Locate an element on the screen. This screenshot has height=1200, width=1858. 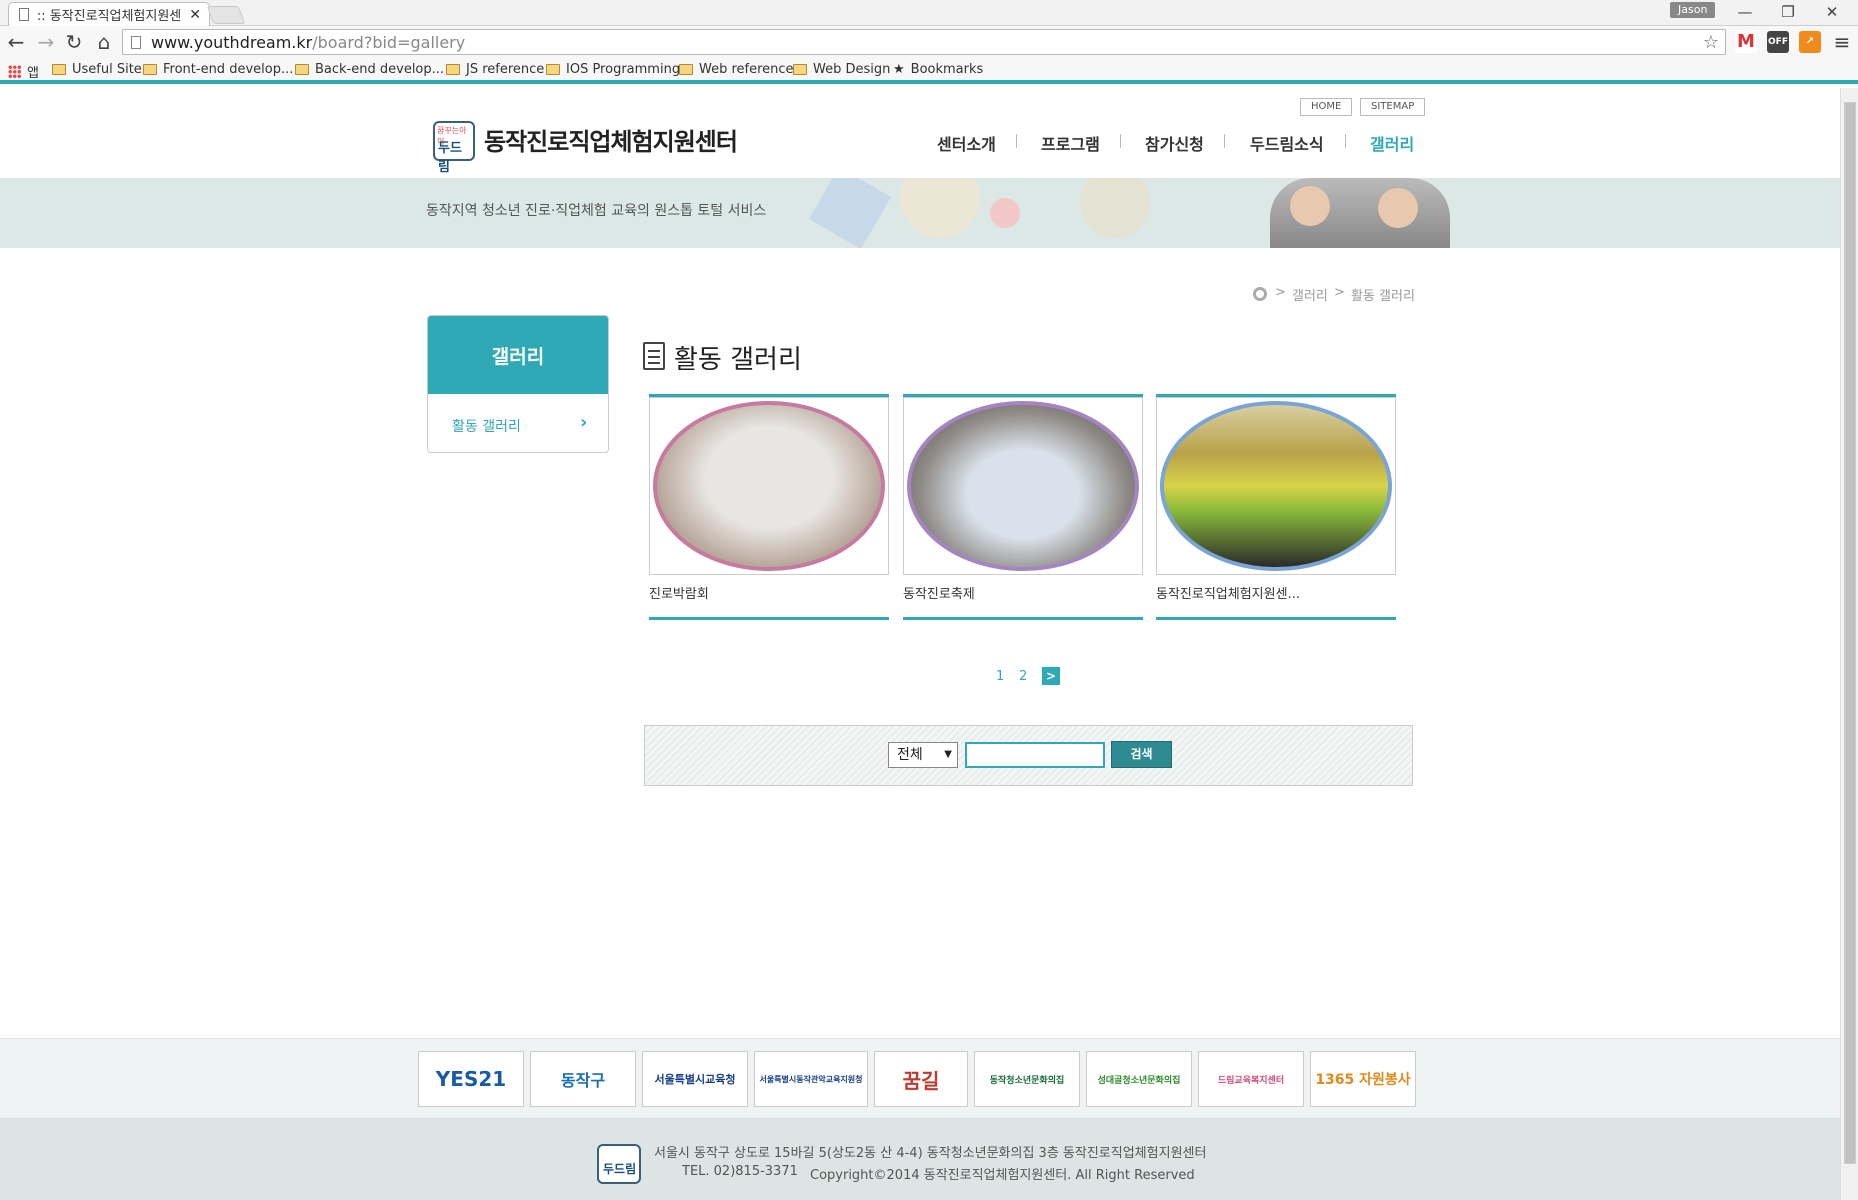
profile-badge: Jason is located at coordinates (1693, 10).